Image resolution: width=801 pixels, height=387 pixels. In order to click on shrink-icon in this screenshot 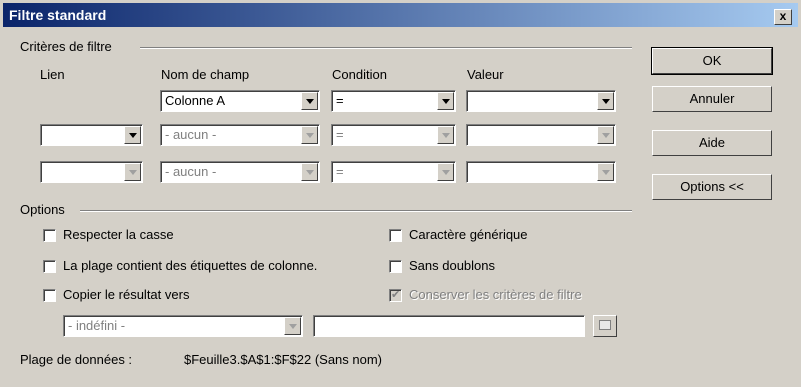, I will do `click(605, 325)`.